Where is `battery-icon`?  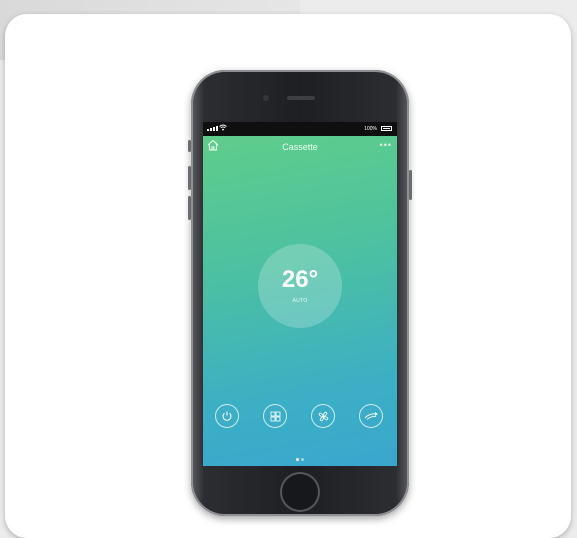
battery-icon is located at coordinates (386, 128).